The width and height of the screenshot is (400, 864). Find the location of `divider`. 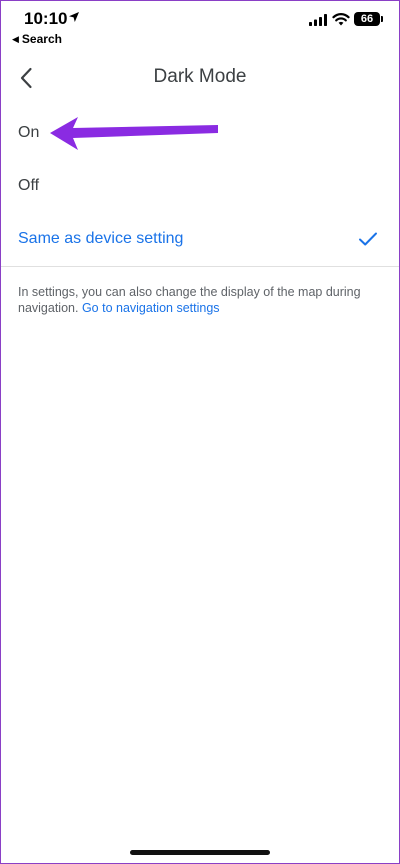

divider is located at coordinates (200, 266).